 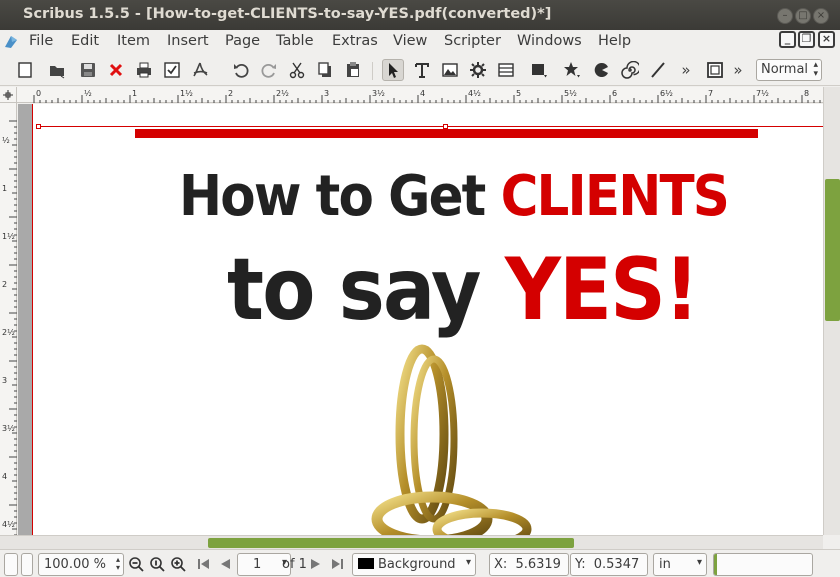 What do you see at coordinates (450, 70) in the screenshot?
I see `image-frame-icon` at bounding box center [450, 70].